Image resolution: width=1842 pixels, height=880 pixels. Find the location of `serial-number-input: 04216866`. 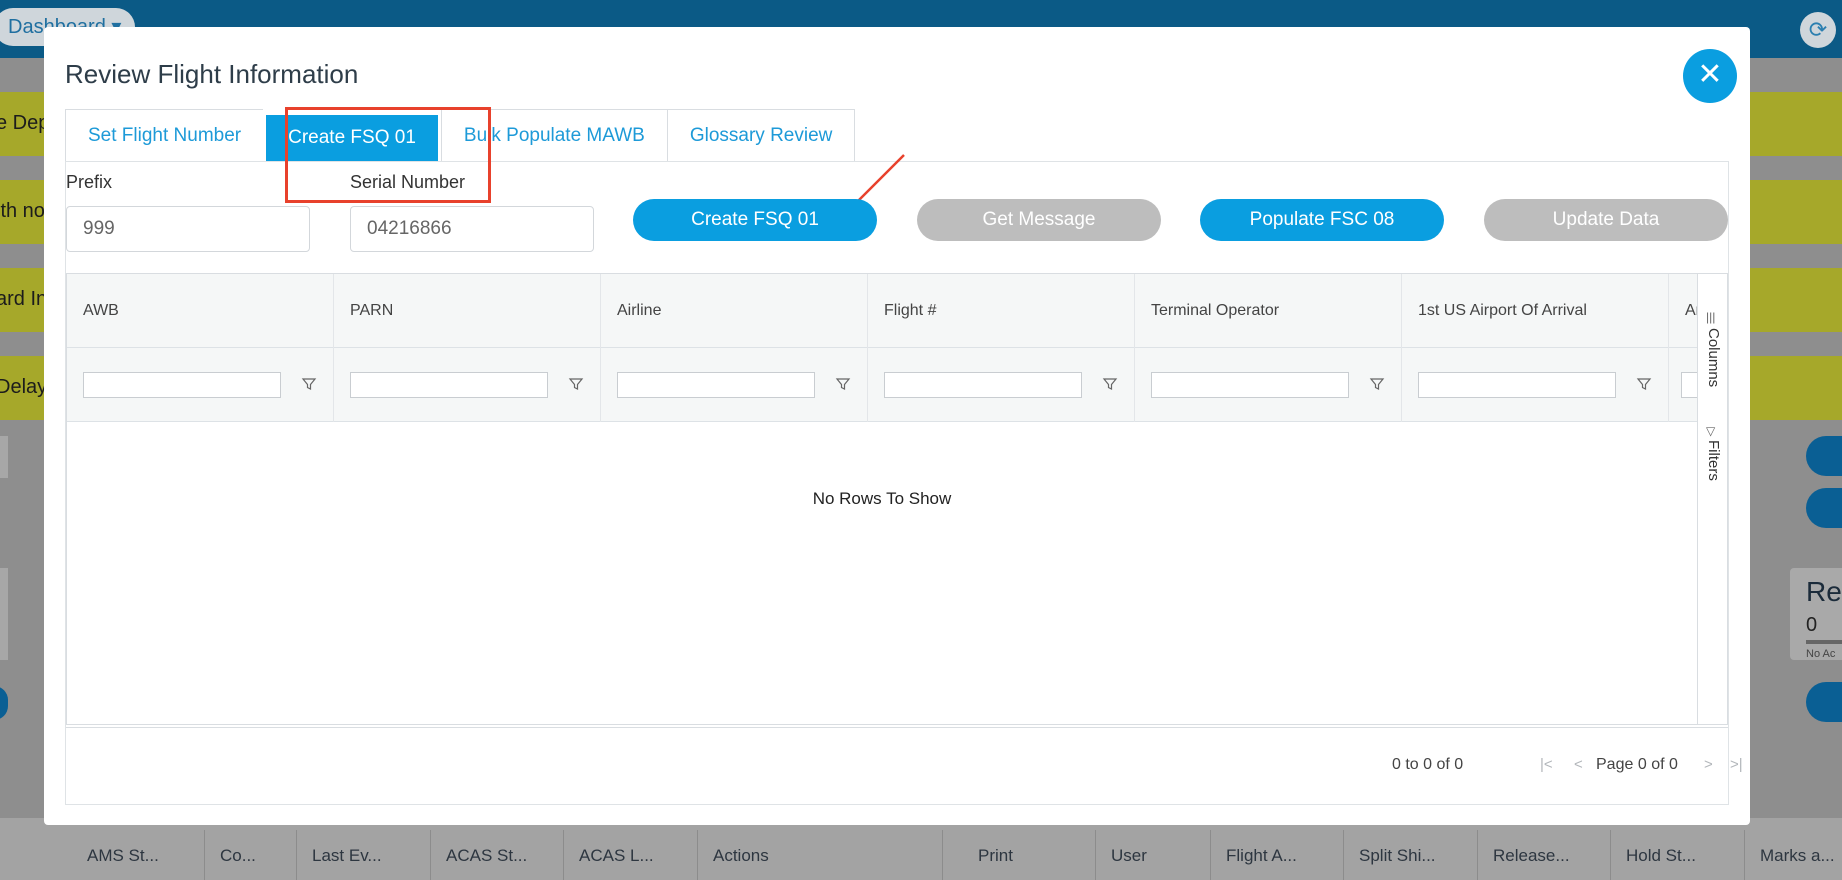

serial-number-input: 04216866 is located at coordinates (472, 229).